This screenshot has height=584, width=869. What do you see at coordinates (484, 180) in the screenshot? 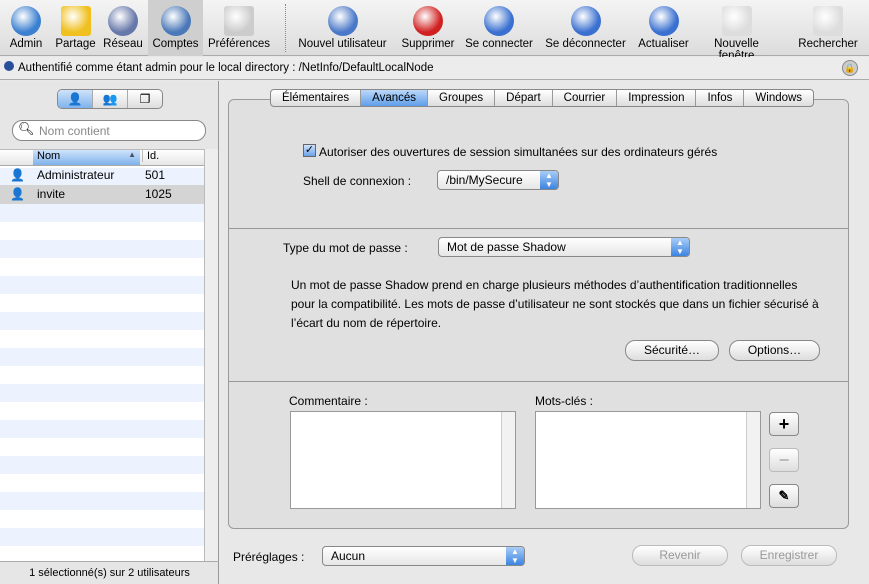
I see `shell-value: /bin/MySecure` at bounding box center [484, 180].